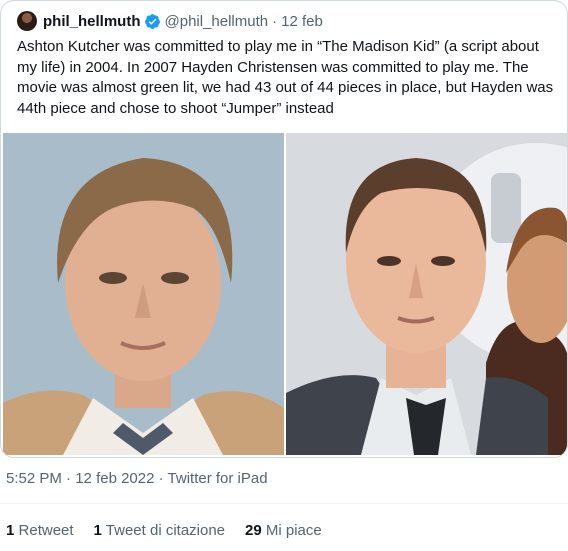 The image size is (568, 551). I want to click on stat-retweets-count: 1, so click(10, 530).